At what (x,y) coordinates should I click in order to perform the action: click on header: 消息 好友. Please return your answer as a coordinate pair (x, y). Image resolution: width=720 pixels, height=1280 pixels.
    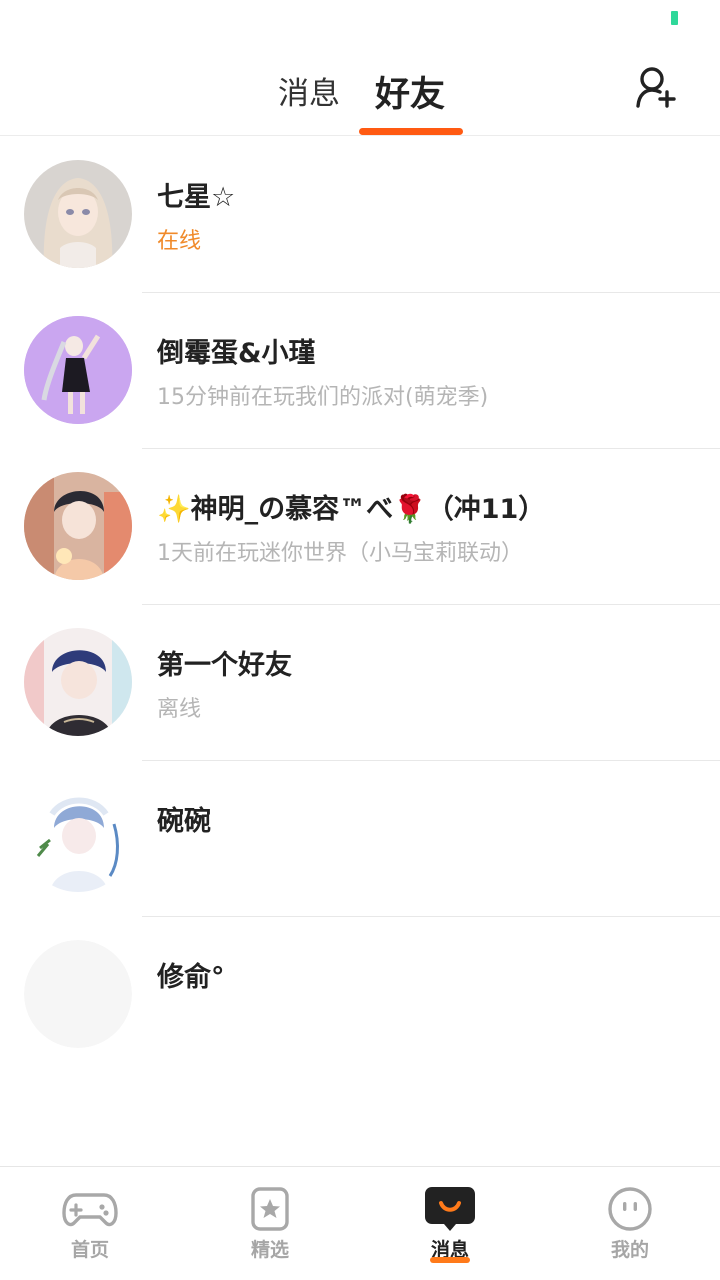
    Looking at the image, I should click on (360, 86).